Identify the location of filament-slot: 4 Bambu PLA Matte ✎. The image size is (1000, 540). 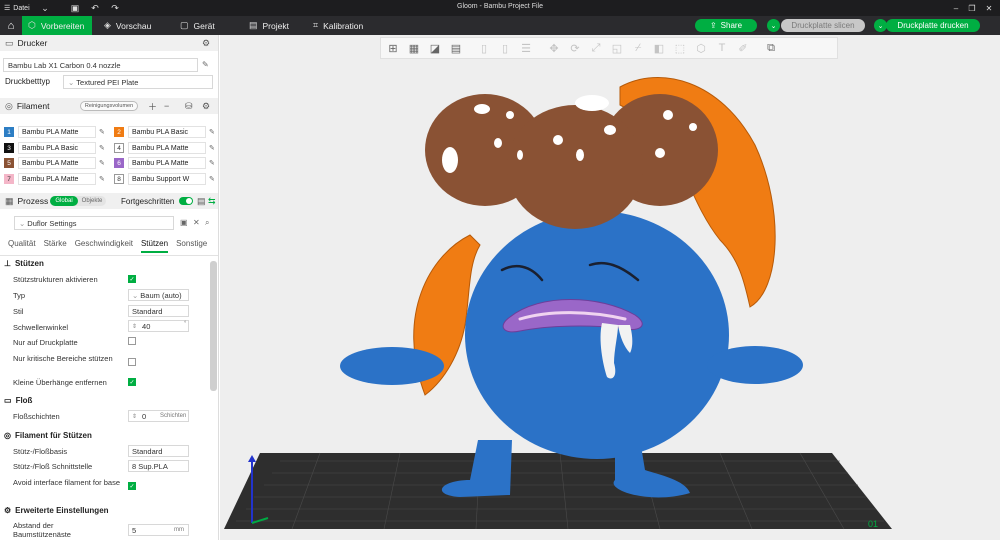
(164, 148).